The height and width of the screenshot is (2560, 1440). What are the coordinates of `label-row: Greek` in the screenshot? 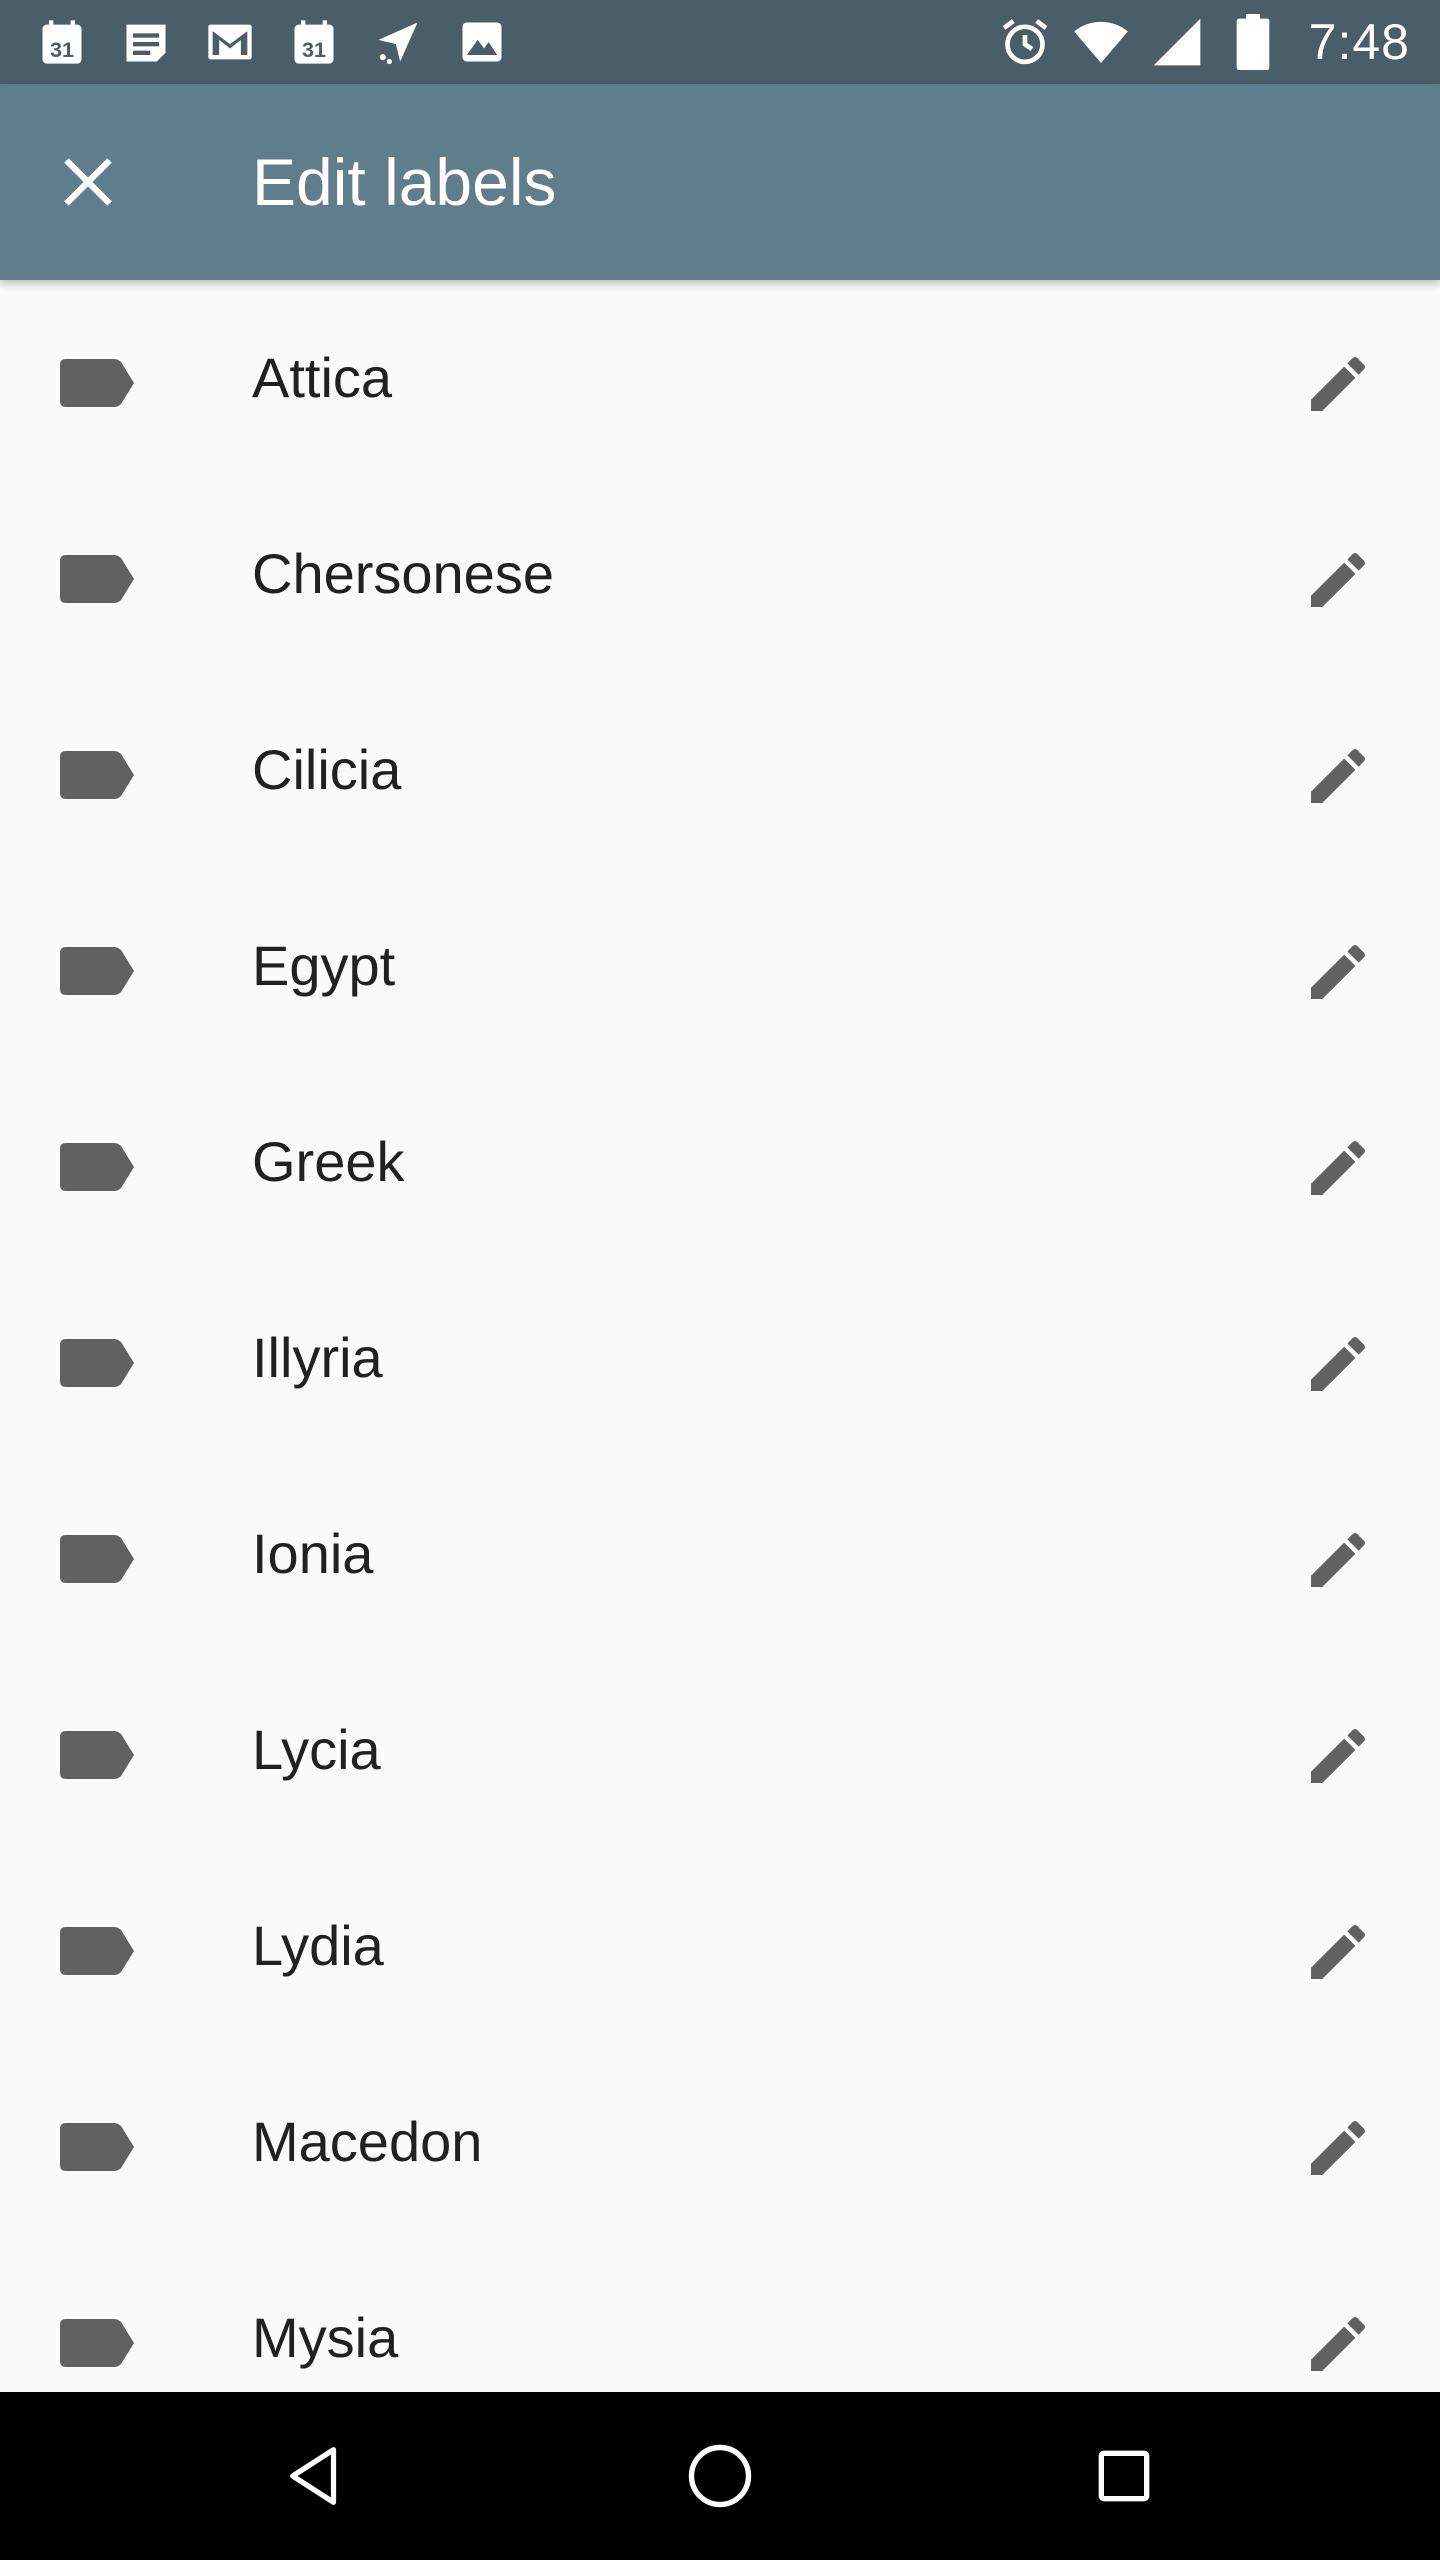 It's located at (720, 1162).